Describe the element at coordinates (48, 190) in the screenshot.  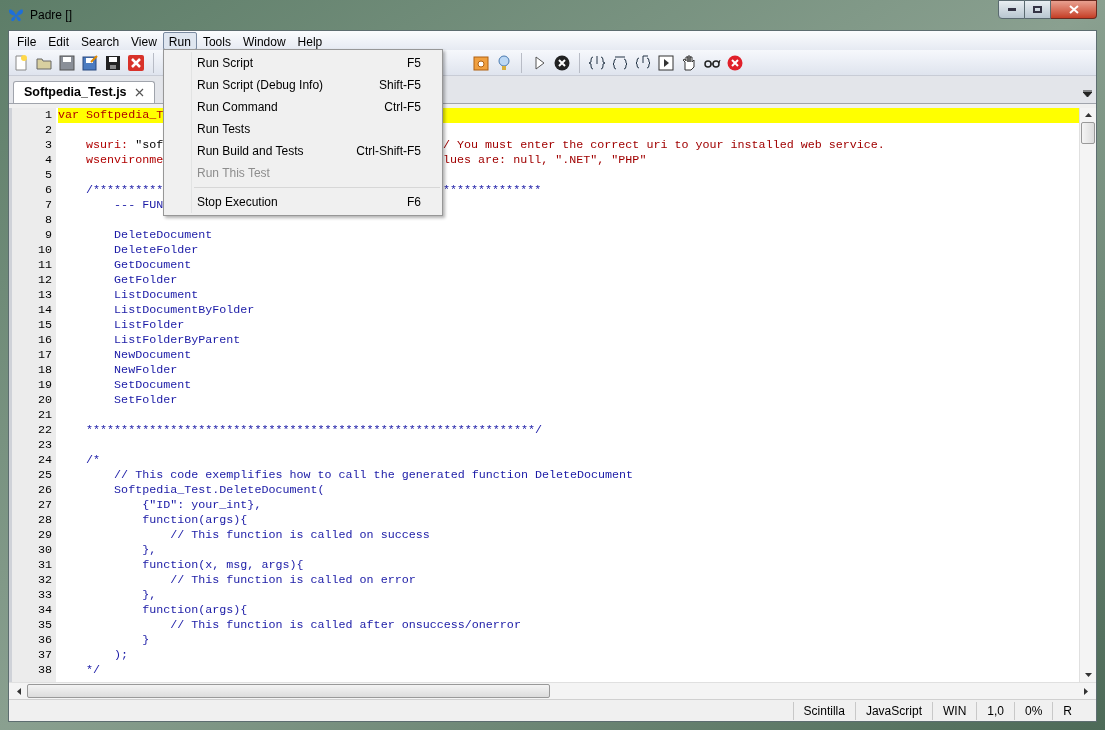
I see `line-number: 6` at that location.